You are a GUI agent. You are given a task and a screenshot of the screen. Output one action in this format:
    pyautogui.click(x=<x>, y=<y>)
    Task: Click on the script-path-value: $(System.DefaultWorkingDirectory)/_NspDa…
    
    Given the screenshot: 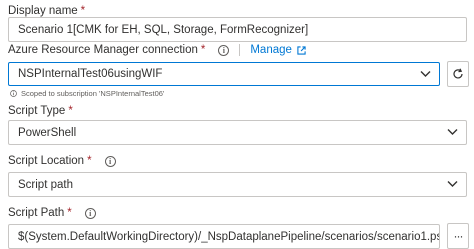 What is the action you would take?
    pyautogui.click(x=229, y=236)
    